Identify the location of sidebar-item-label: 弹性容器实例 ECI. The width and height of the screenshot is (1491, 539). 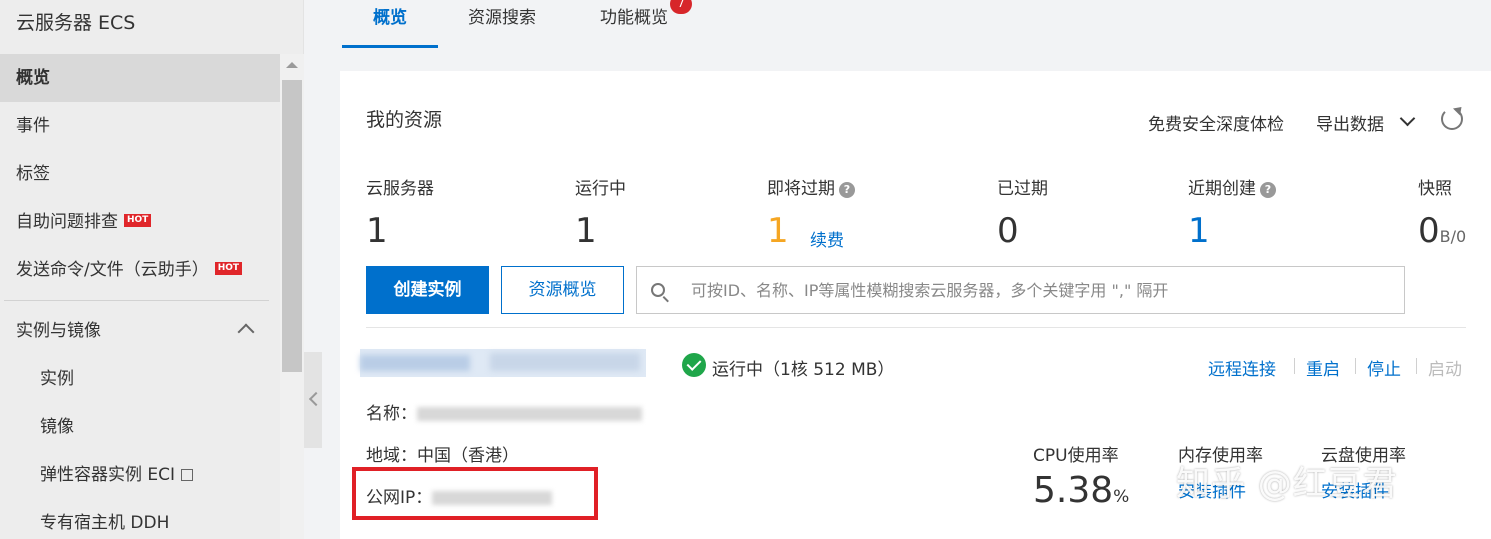
(108, 475).